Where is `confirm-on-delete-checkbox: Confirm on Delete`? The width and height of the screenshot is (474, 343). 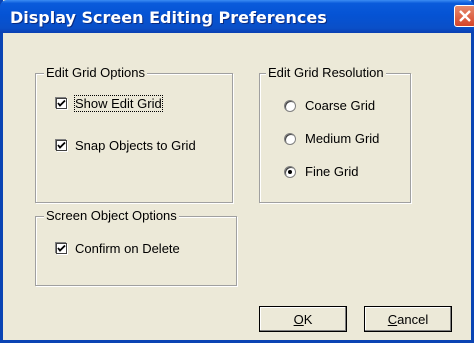
confirm-on-delete-checkbox: Confirm on Delete is located at coordinates (118, 248).